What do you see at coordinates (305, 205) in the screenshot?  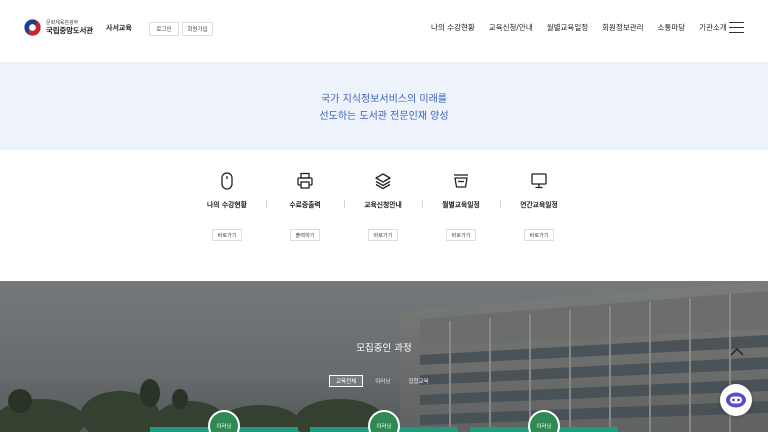 I see `quick-item-label: 수료증출력` at bounding box center [305, 205].